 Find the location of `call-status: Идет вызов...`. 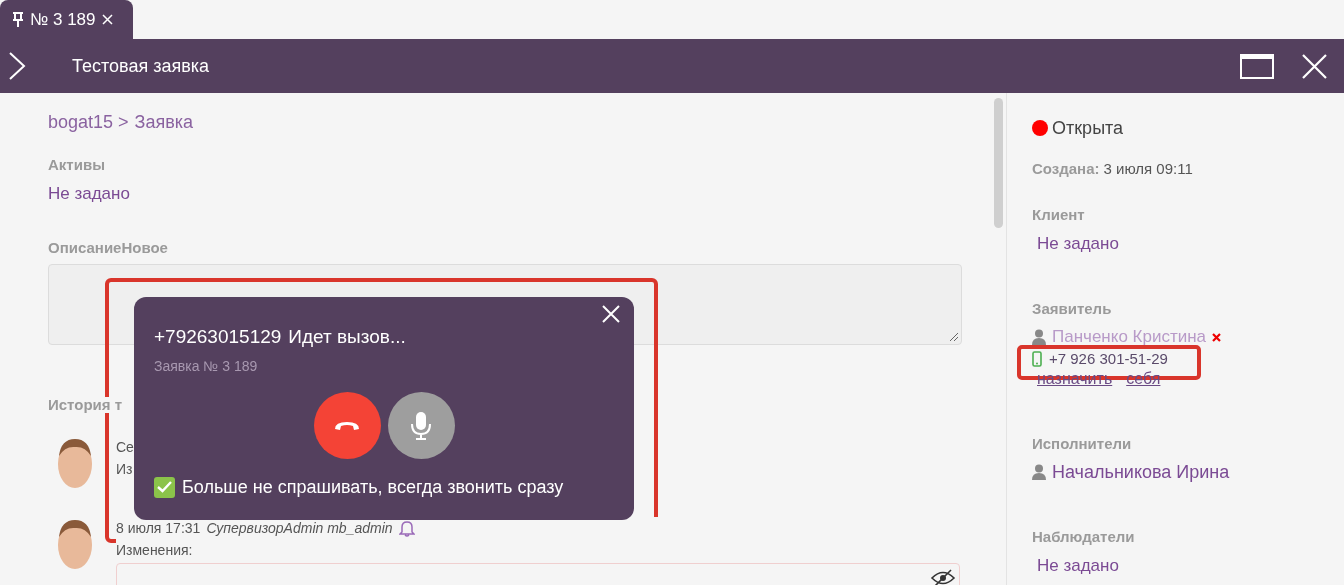

call-status: Идет вызов... is located at coordinates (347, 337).